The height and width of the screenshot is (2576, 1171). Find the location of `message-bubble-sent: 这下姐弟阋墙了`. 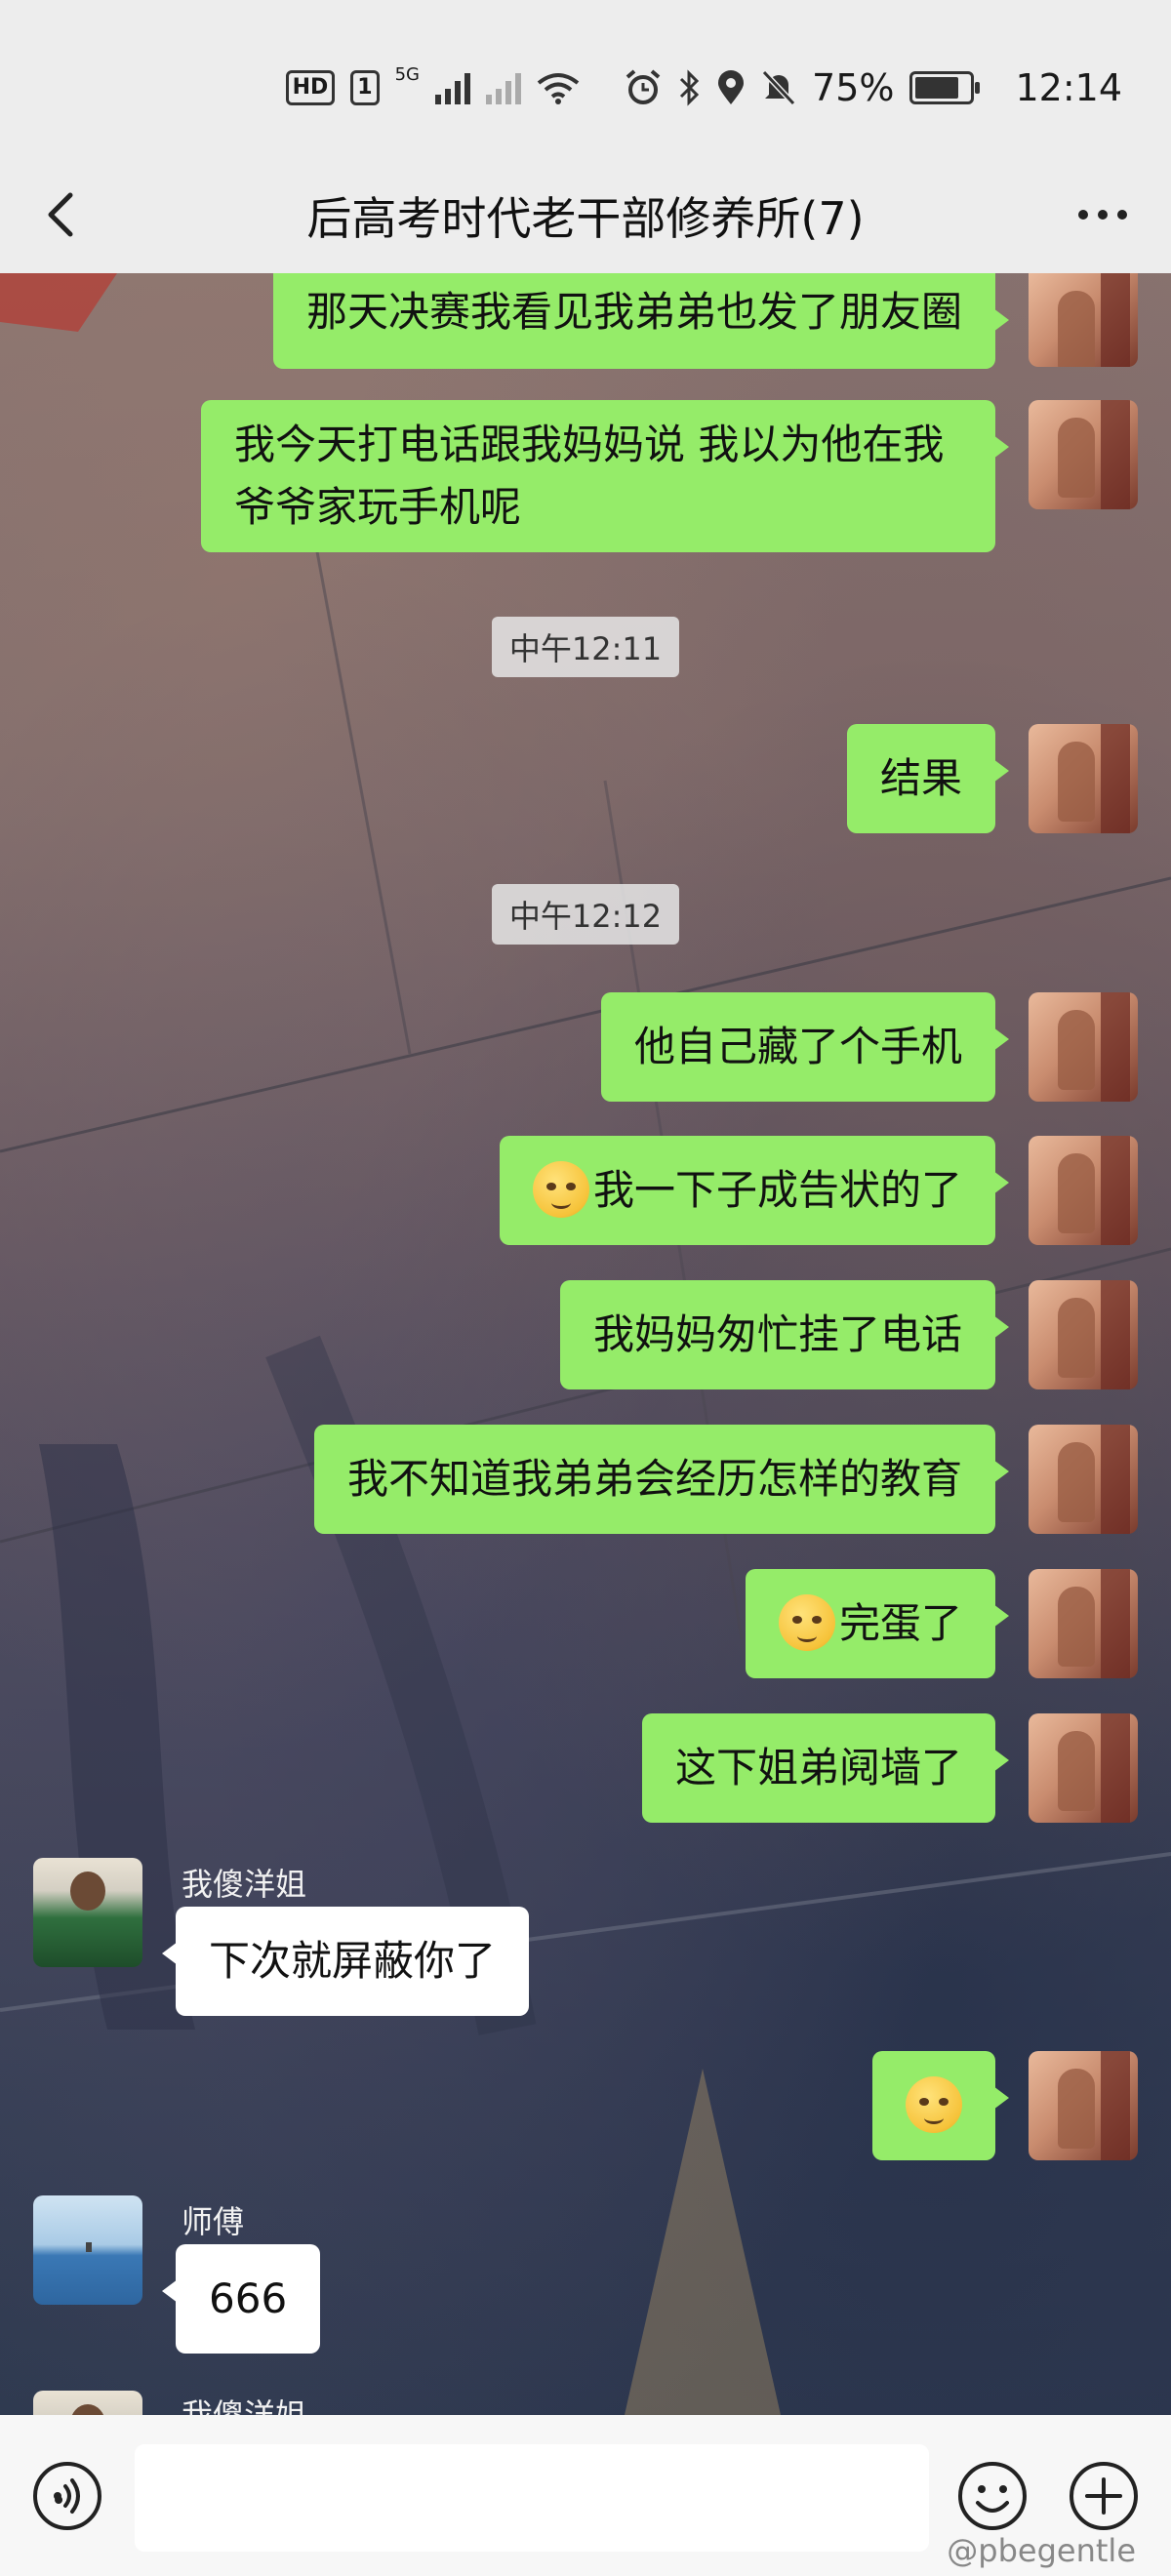

message-bubble-sent: 这下姐弟阋墙了 is located at coordinates (825, 1768).